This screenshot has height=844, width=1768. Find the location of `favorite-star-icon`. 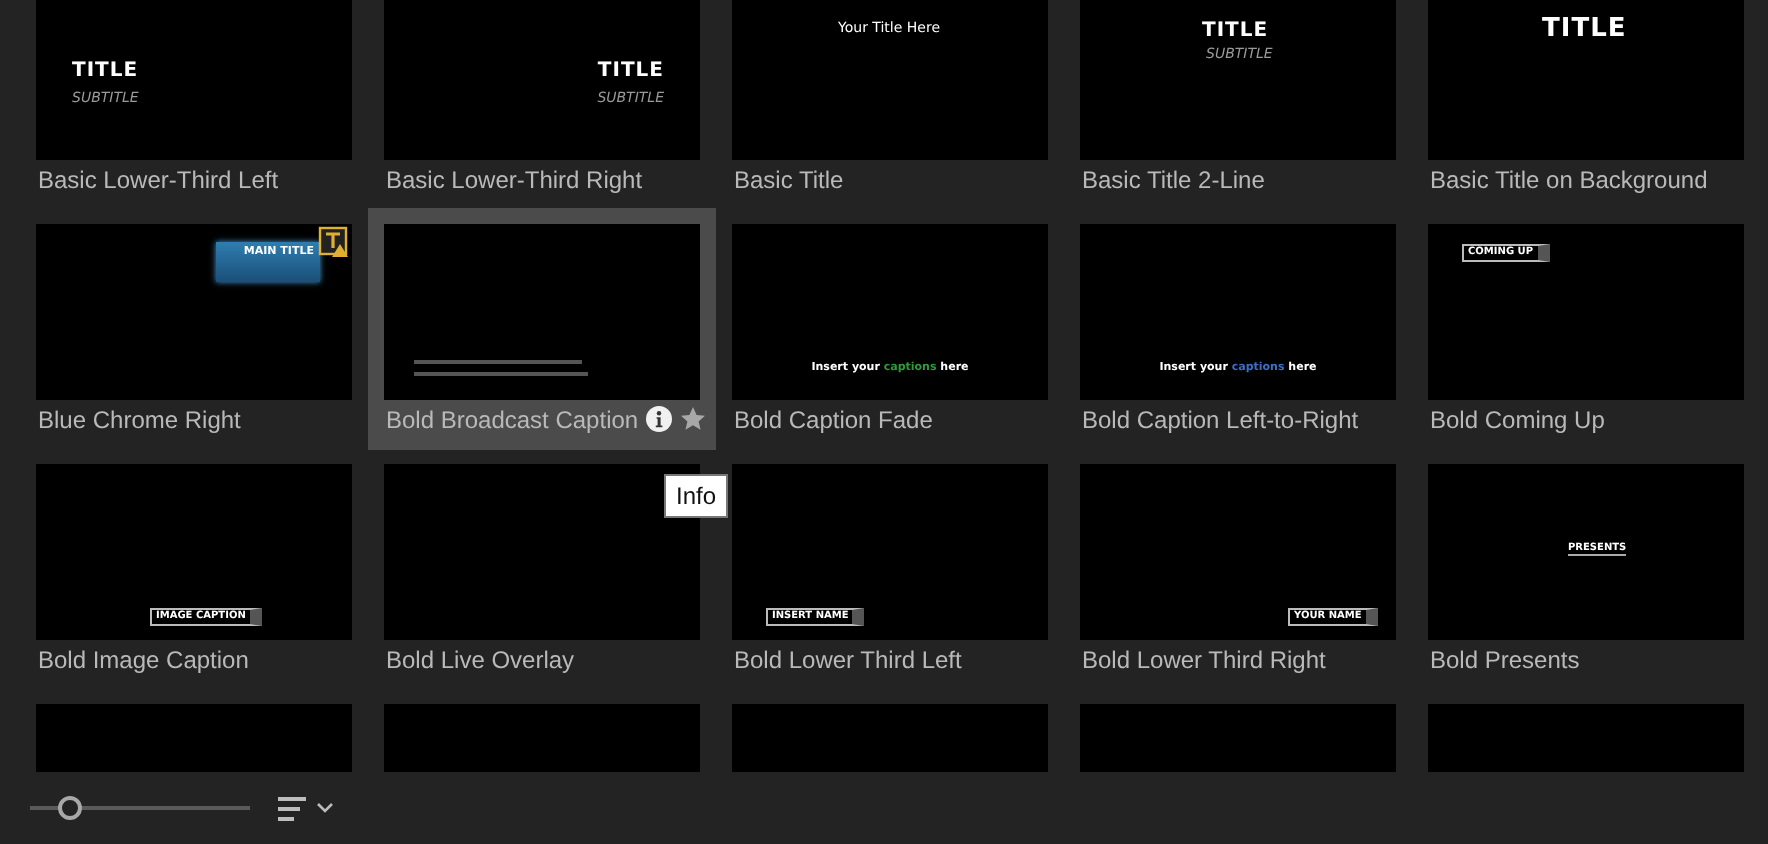

favorite-star-icon is located at coordinates (693, 419).